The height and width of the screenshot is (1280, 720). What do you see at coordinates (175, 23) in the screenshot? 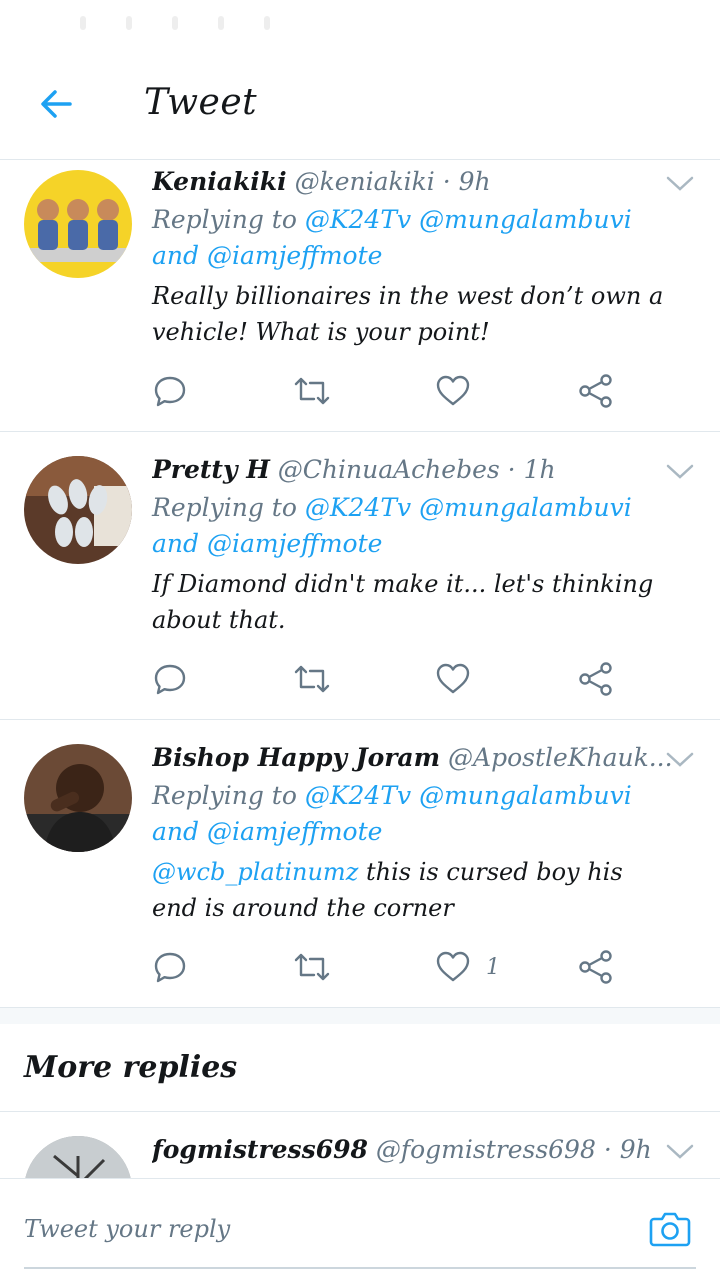
I see `status-indicators` at bounding box center [175, 23].